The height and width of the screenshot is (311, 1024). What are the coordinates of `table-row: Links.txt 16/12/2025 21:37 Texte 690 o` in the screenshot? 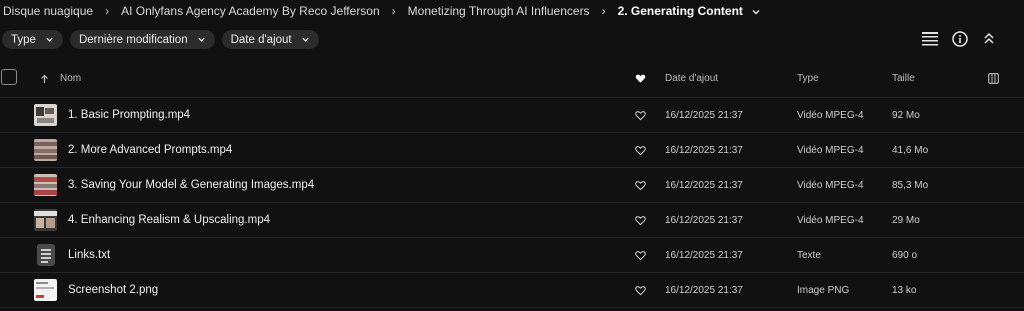 It's located at (512, 255).